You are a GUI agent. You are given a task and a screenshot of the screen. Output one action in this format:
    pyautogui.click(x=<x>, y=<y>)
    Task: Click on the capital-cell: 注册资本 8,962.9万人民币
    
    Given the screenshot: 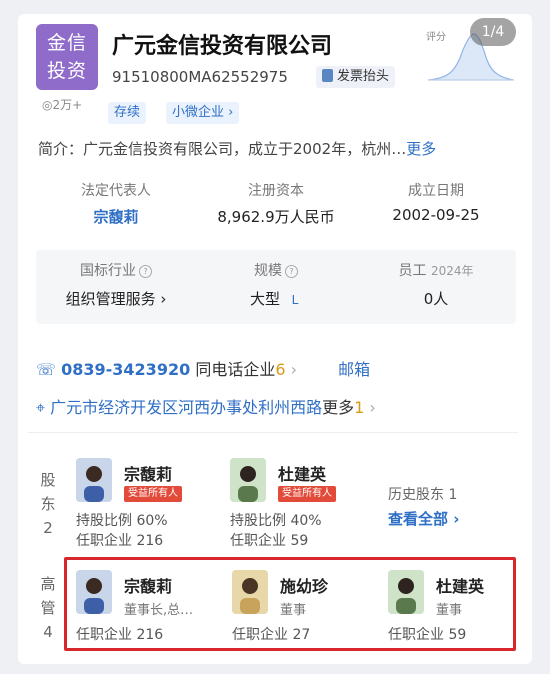 What is the action you would take?
    pyautogui.click(x=276, y=203)
    